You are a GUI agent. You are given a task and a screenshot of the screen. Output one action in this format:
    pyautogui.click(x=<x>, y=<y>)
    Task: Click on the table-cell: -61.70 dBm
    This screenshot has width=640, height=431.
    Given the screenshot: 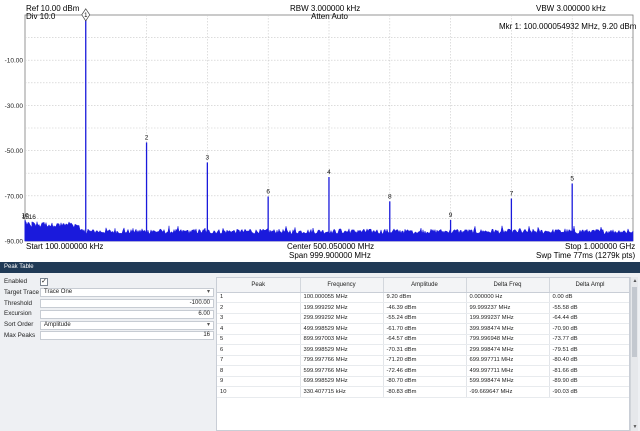 What is the action you would take?
    pyautogui.click(x=425, y=329)
    